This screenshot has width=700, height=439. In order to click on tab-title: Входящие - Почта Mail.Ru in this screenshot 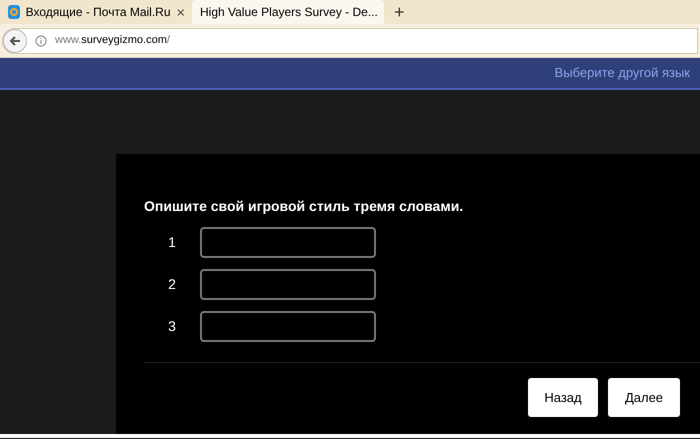, I will do `click(98, 12)`.